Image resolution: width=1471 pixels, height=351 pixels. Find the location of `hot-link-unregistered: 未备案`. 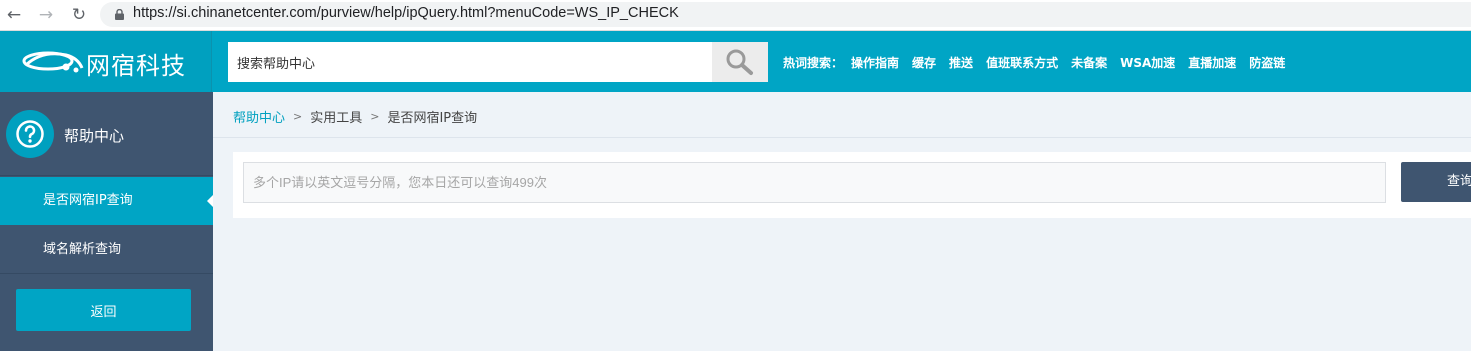

hot-link-unregistered: 未备案 is located at coordinates (1089, 62).